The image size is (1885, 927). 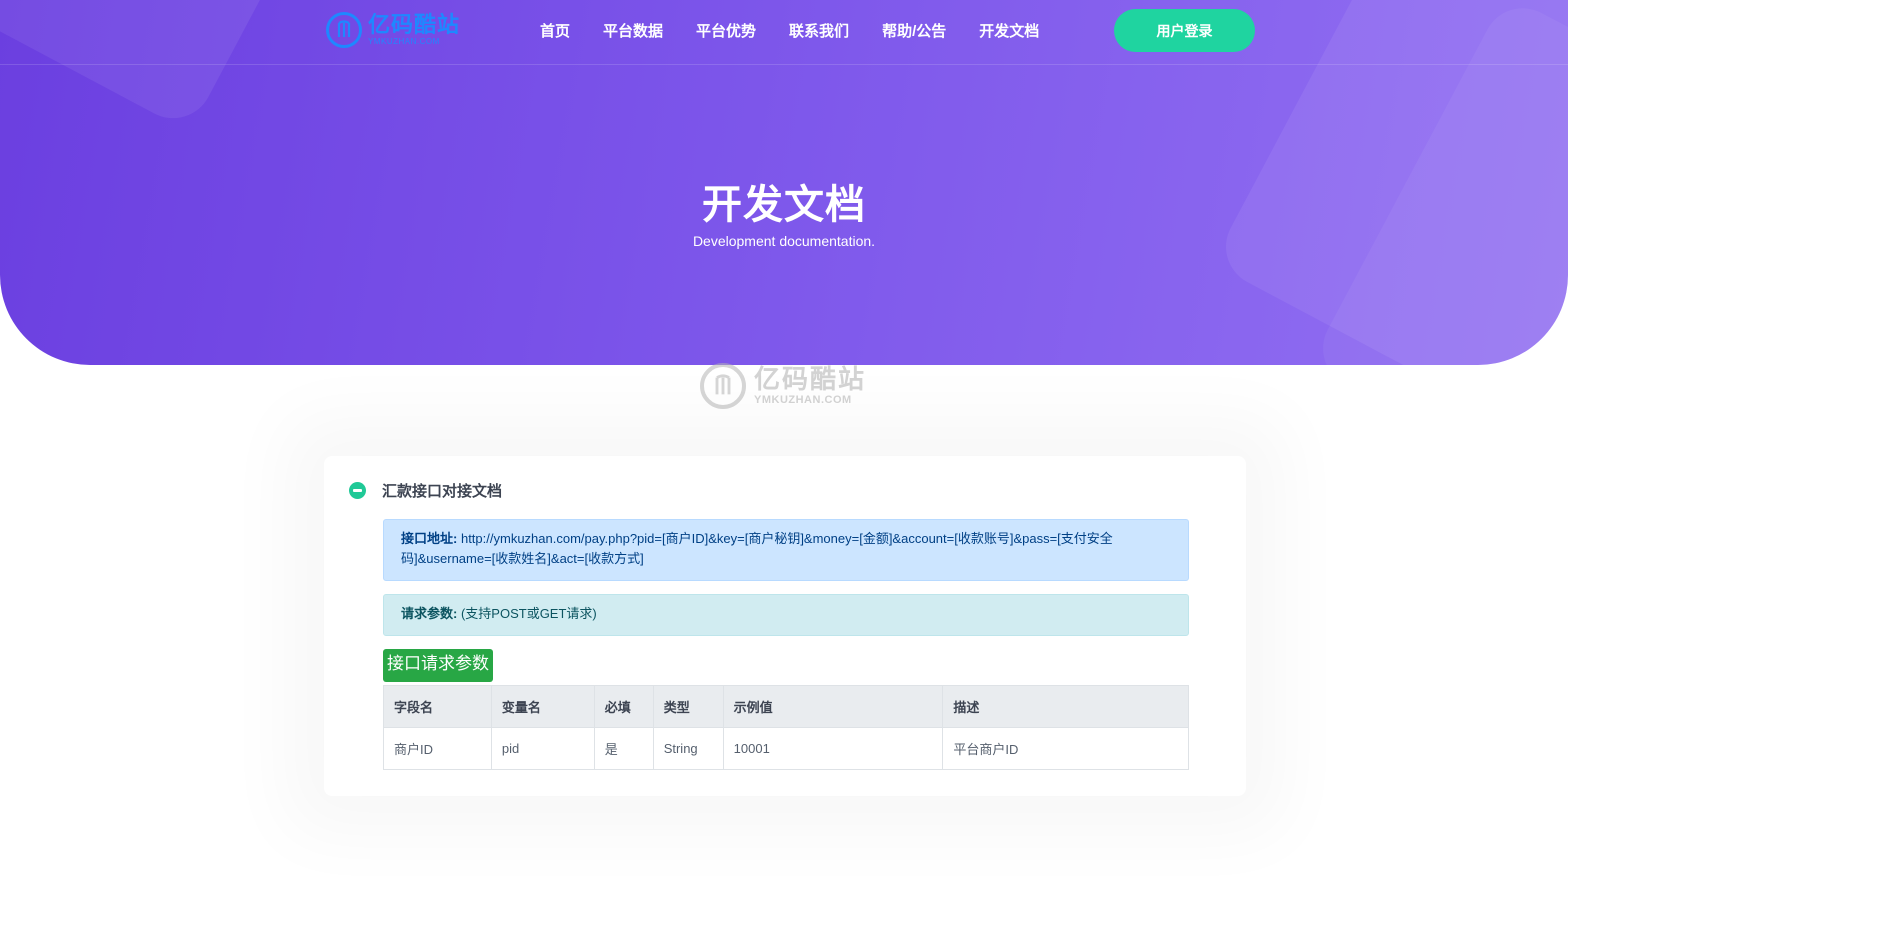 I want to click on watermark-text: 亿码酷站, so click(x=810, y=379).